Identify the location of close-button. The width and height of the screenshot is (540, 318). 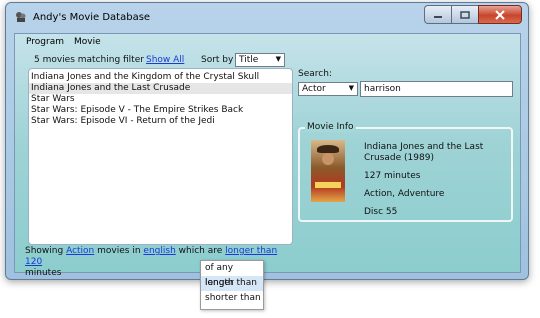
(500, 14).